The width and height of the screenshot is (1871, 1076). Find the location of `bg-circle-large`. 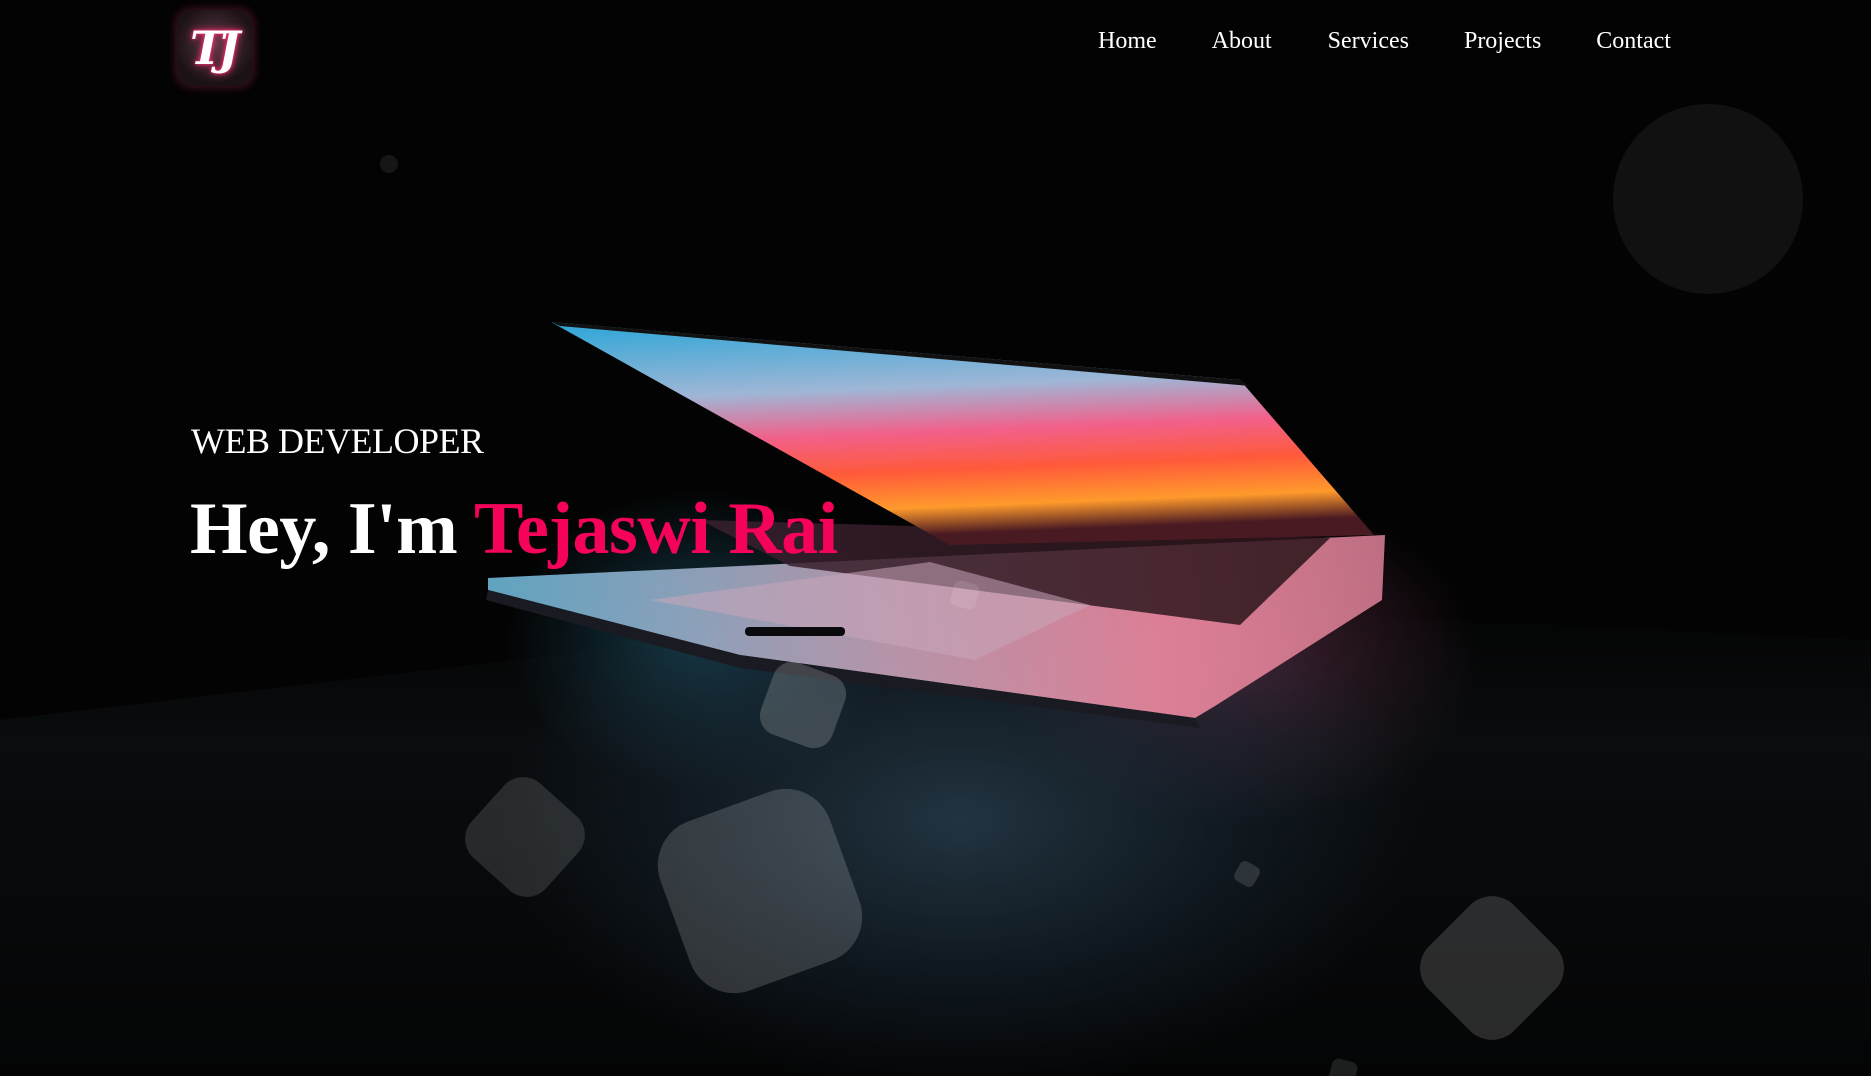

bg-circle-large is located at coordinates (1708, 199).